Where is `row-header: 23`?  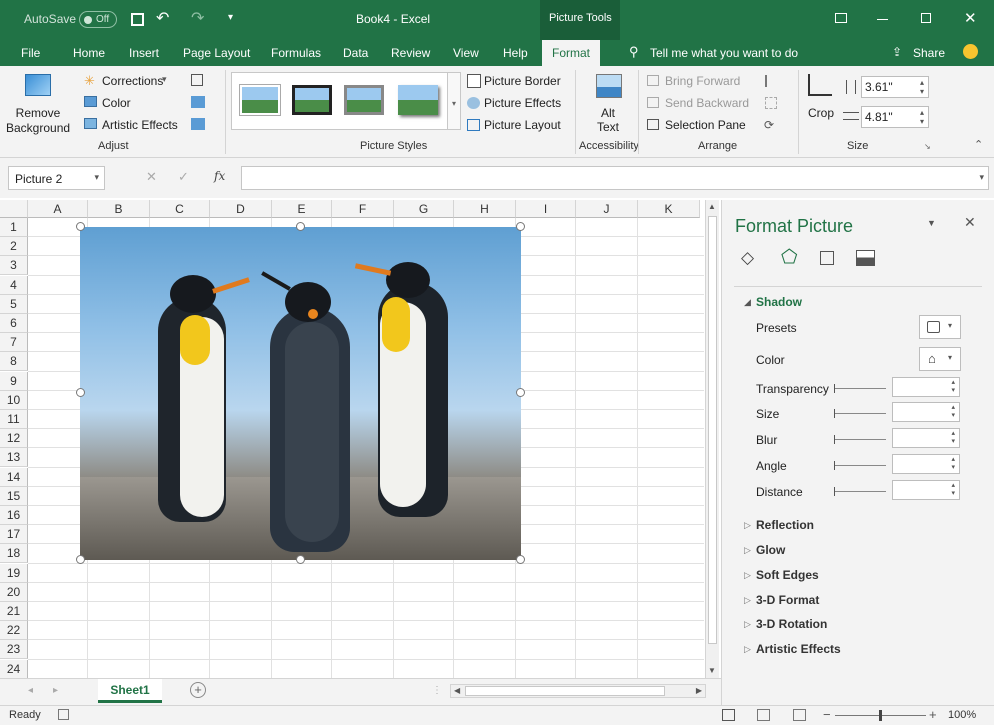 row-header: 23 is located at coordinates (14, 650).